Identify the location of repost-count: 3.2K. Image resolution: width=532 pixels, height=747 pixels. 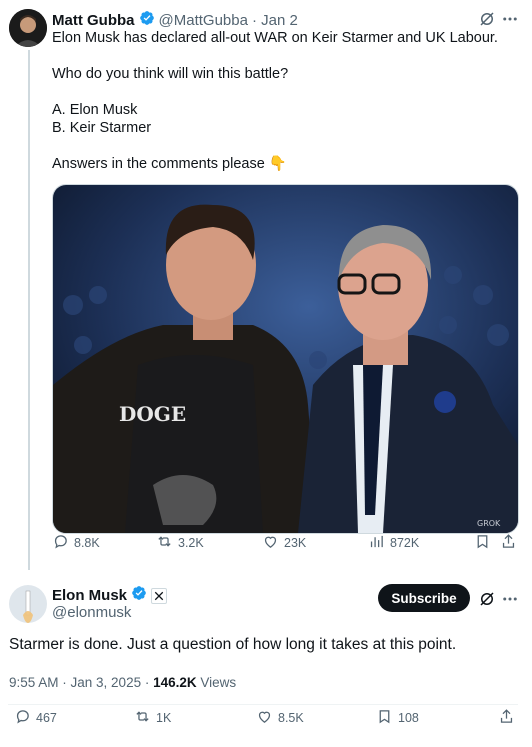
(191, 543).